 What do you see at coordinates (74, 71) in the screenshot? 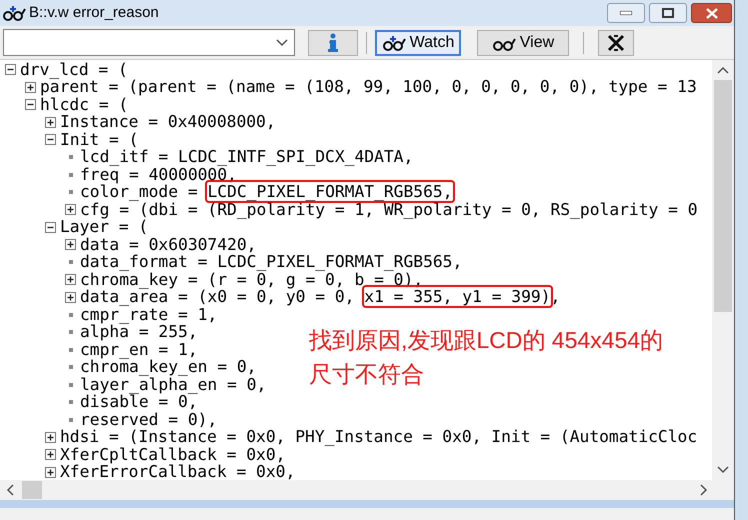
I see `tree-item: drv_lcd = (` at bounding box center [74, 71].